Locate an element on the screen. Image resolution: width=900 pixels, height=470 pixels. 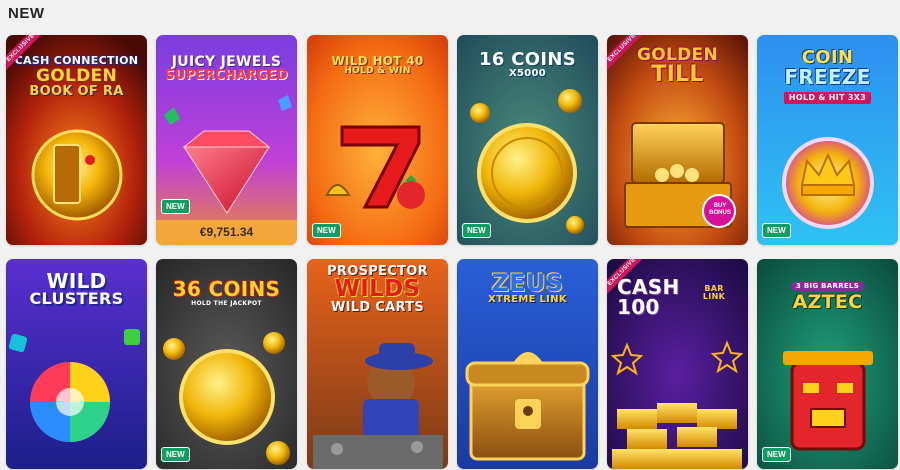
game-card-golden-till: EXCLUSIVE GOLDEN TILL BUY BONUS is located at coordinates (677, 140).